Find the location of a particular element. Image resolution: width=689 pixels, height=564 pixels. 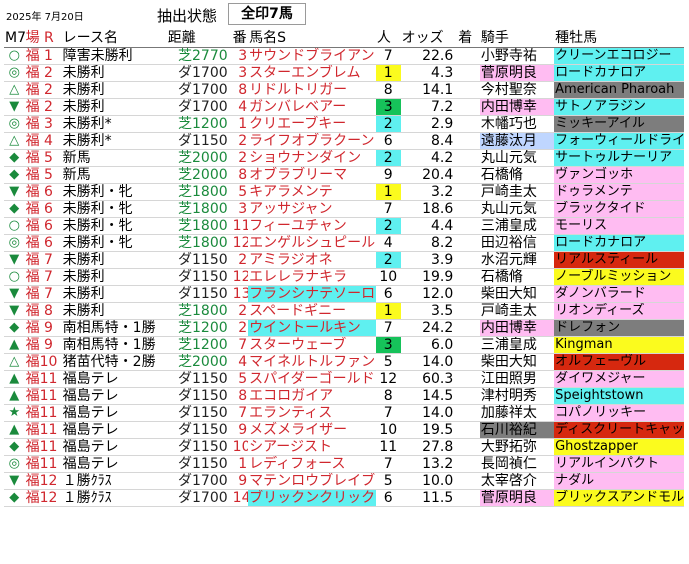

horse-name: ショウナンダイン is located at coordinates (312, 158).